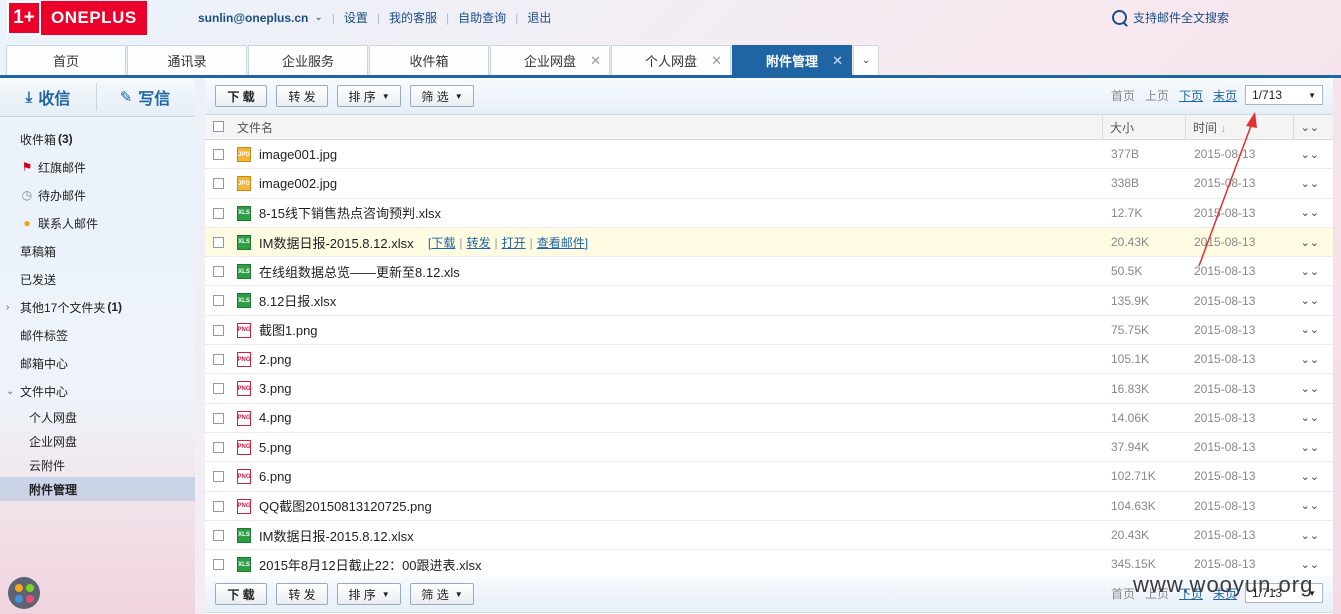  What do you see at coordinates (97, 465) in the screenshot?
I see `subfolder-cloud-attachment: 云附件` at bounding box center [97, 465].